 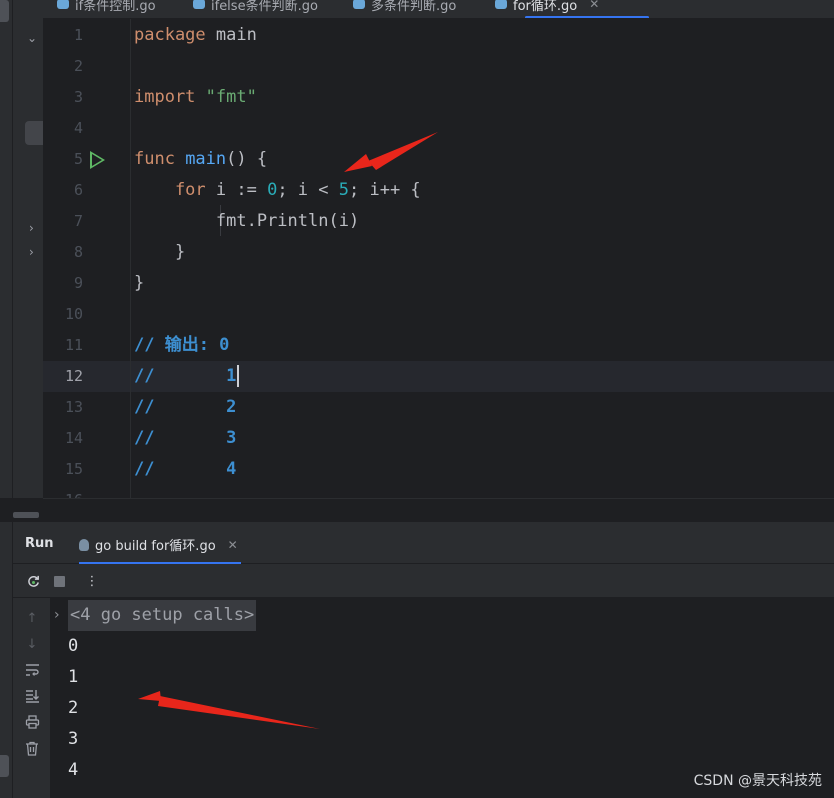 What do you see at coordinates (438, 314) in the screenshot?
I see `code-line: 10` at bounding box center [438, 314].